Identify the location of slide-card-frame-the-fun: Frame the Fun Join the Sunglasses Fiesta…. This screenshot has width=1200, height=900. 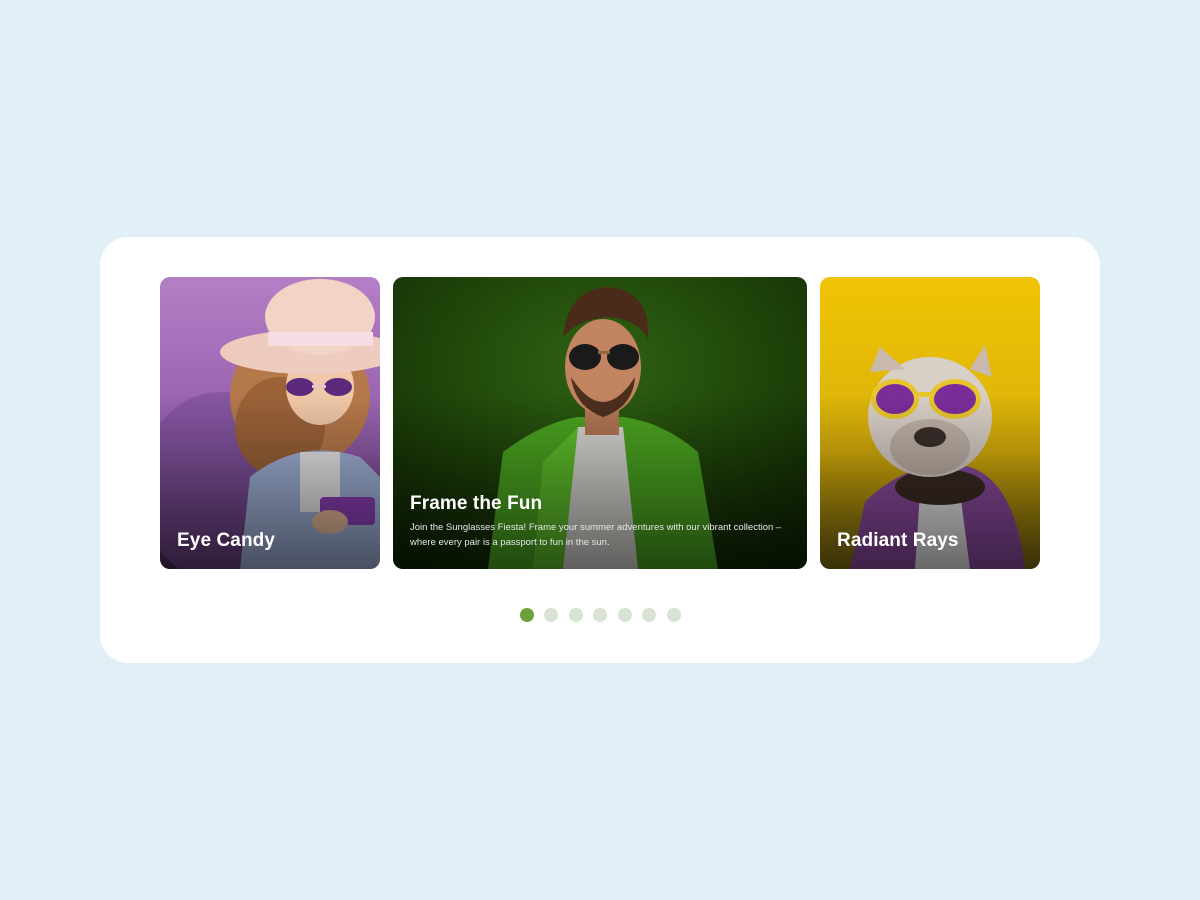
(600, 423).